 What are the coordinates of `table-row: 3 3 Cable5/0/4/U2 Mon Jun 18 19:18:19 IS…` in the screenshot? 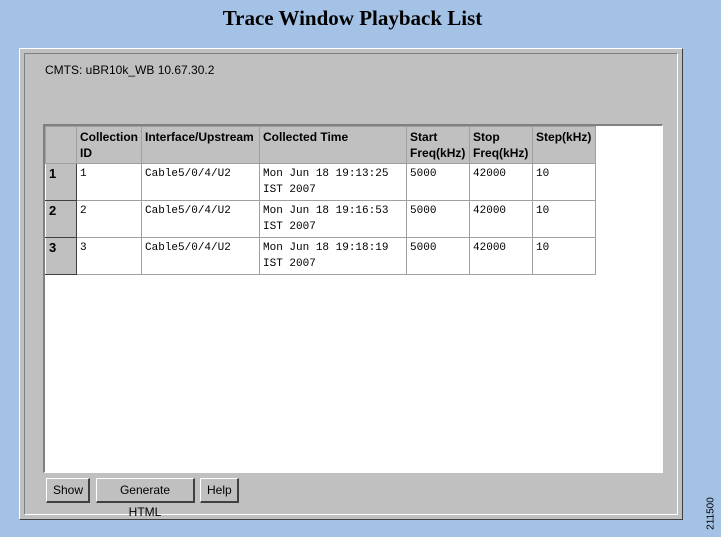 It's located at (321, 256).